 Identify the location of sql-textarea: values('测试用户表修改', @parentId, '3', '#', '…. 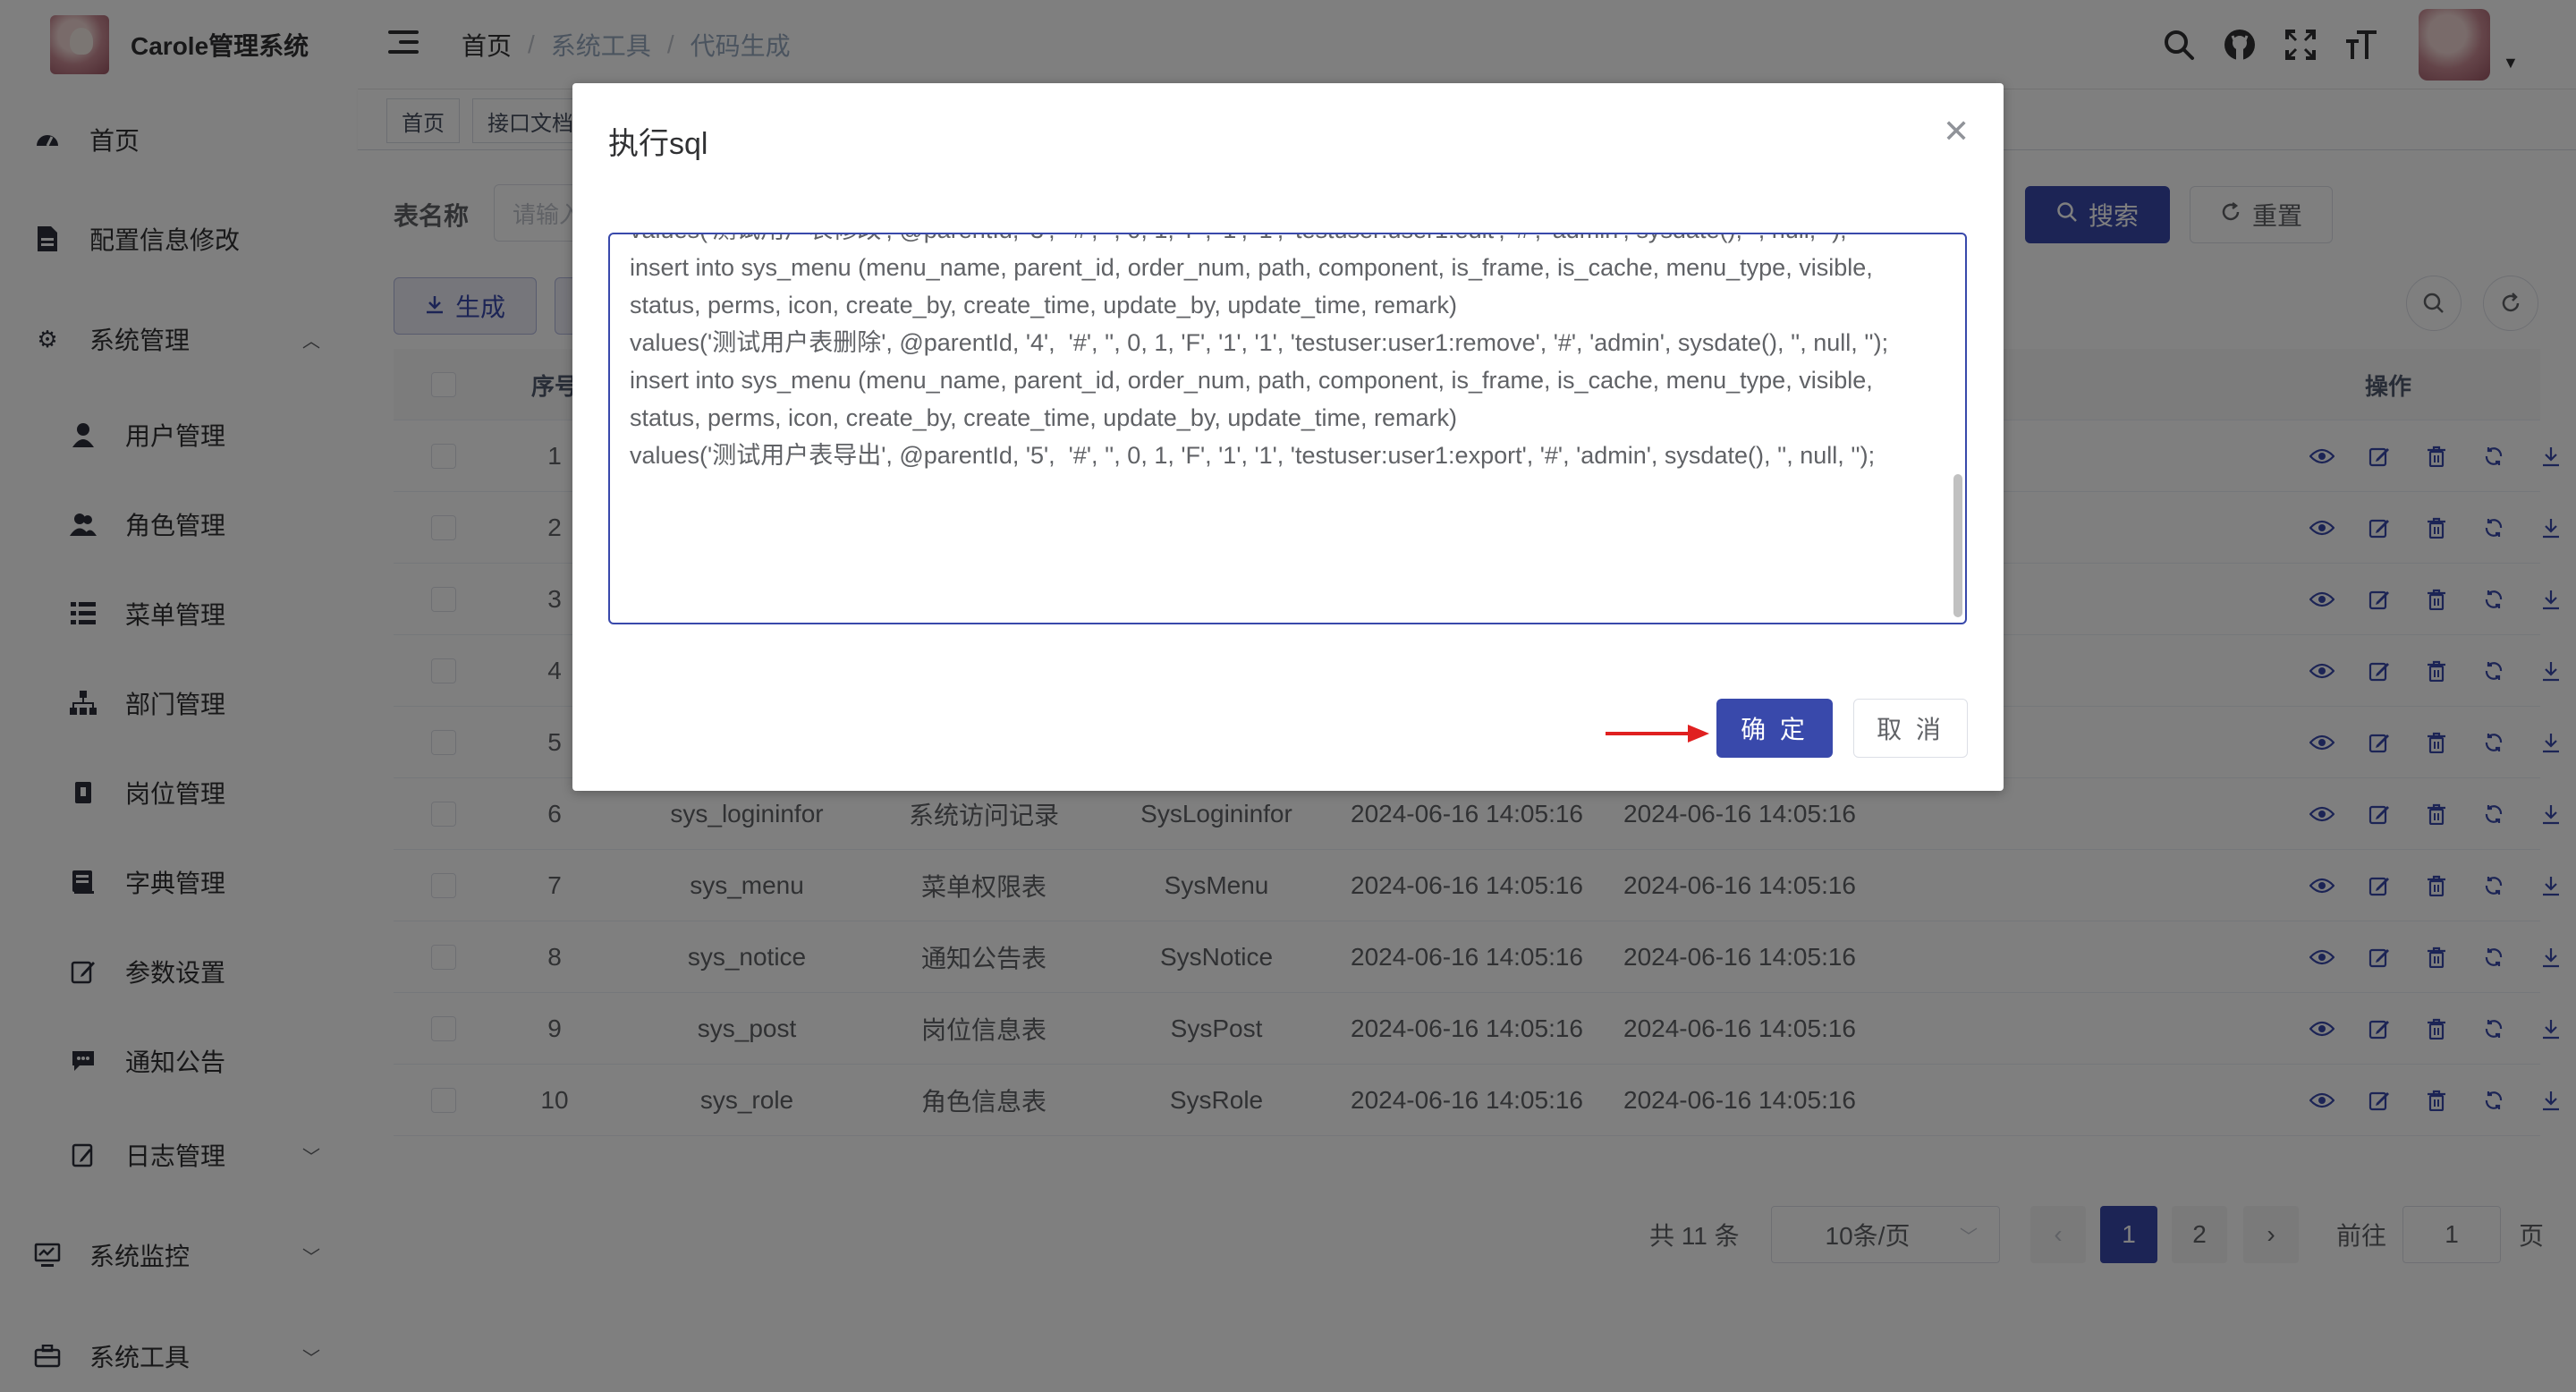
(1287, 428).